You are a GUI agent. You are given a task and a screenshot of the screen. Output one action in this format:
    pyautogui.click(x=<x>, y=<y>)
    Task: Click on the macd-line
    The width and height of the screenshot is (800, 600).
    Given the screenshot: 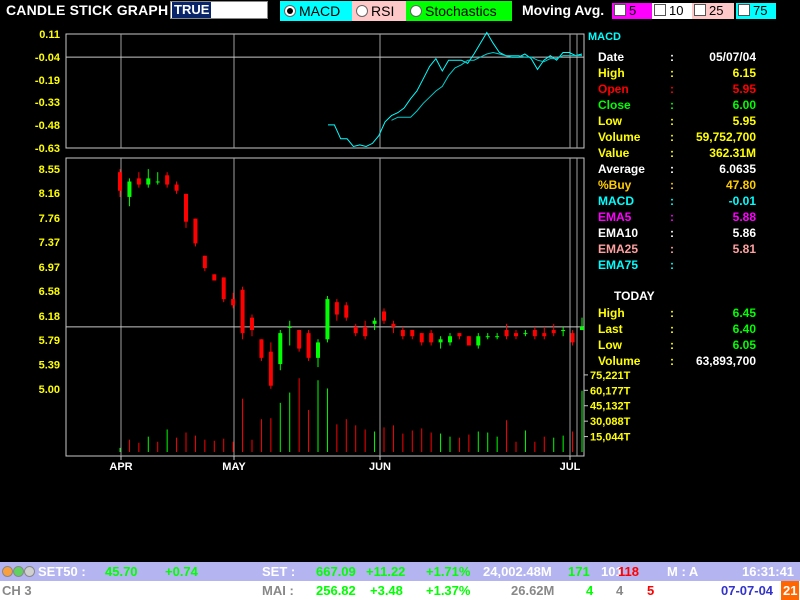 What is the action you would take?
    pyautogui.click(x=455, y=89)
    